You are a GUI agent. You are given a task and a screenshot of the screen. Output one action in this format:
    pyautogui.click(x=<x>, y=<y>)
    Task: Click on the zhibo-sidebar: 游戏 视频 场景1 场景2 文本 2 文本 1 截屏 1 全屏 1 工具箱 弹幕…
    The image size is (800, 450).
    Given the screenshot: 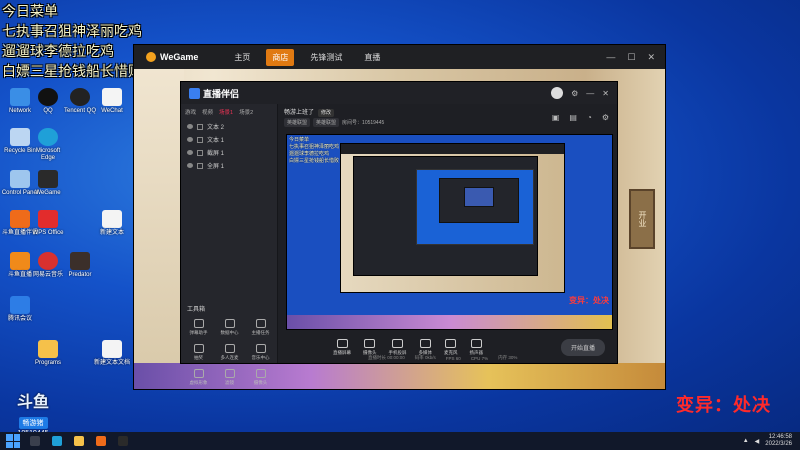 What is the action you would take?
    pyautogui.click(x=229, y=244)
    